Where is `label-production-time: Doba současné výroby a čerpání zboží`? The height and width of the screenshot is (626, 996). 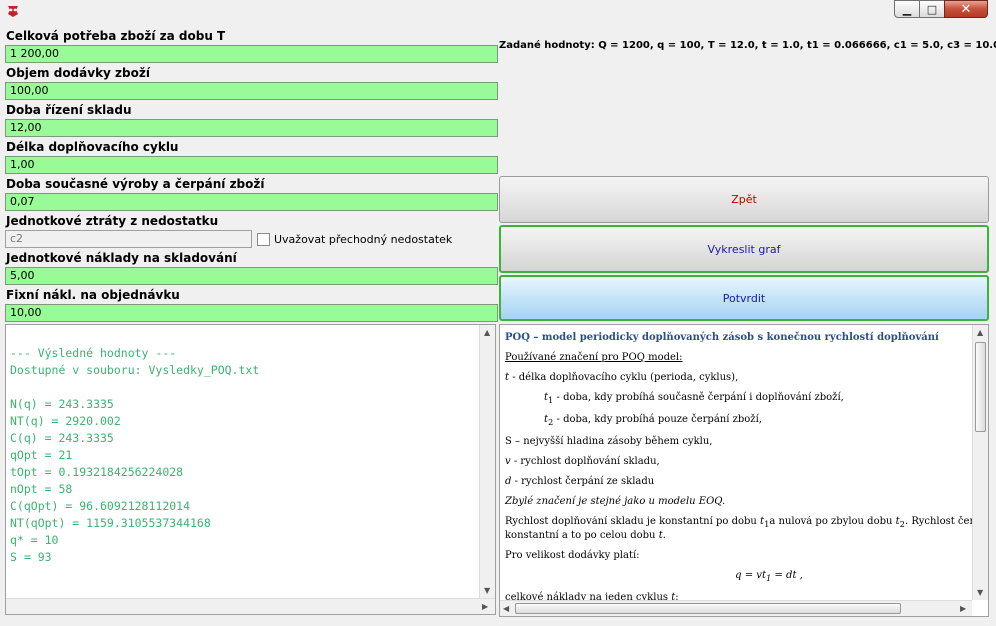
label-production-time: Doba současné výroby a čerpání zboží is located at coordinates (135, 184).